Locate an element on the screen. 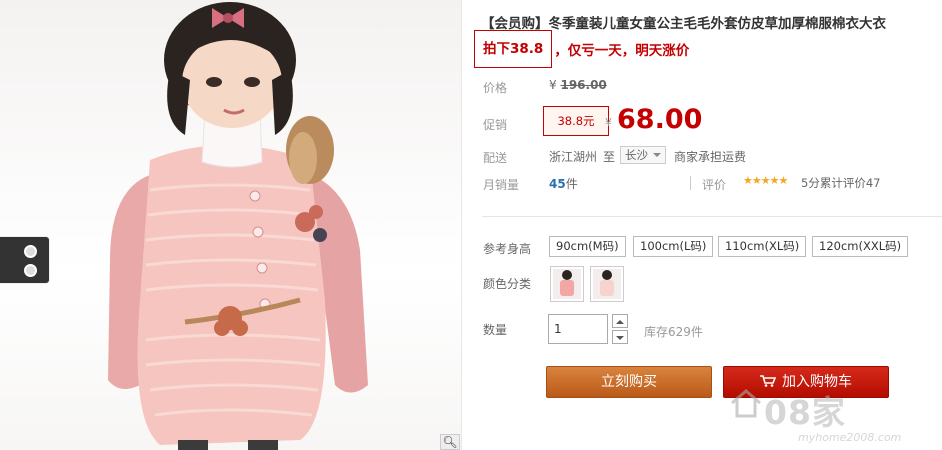 The width and height of the screenshot is (942, 450). quantity-increase-button is located at coordinates (620, 321).